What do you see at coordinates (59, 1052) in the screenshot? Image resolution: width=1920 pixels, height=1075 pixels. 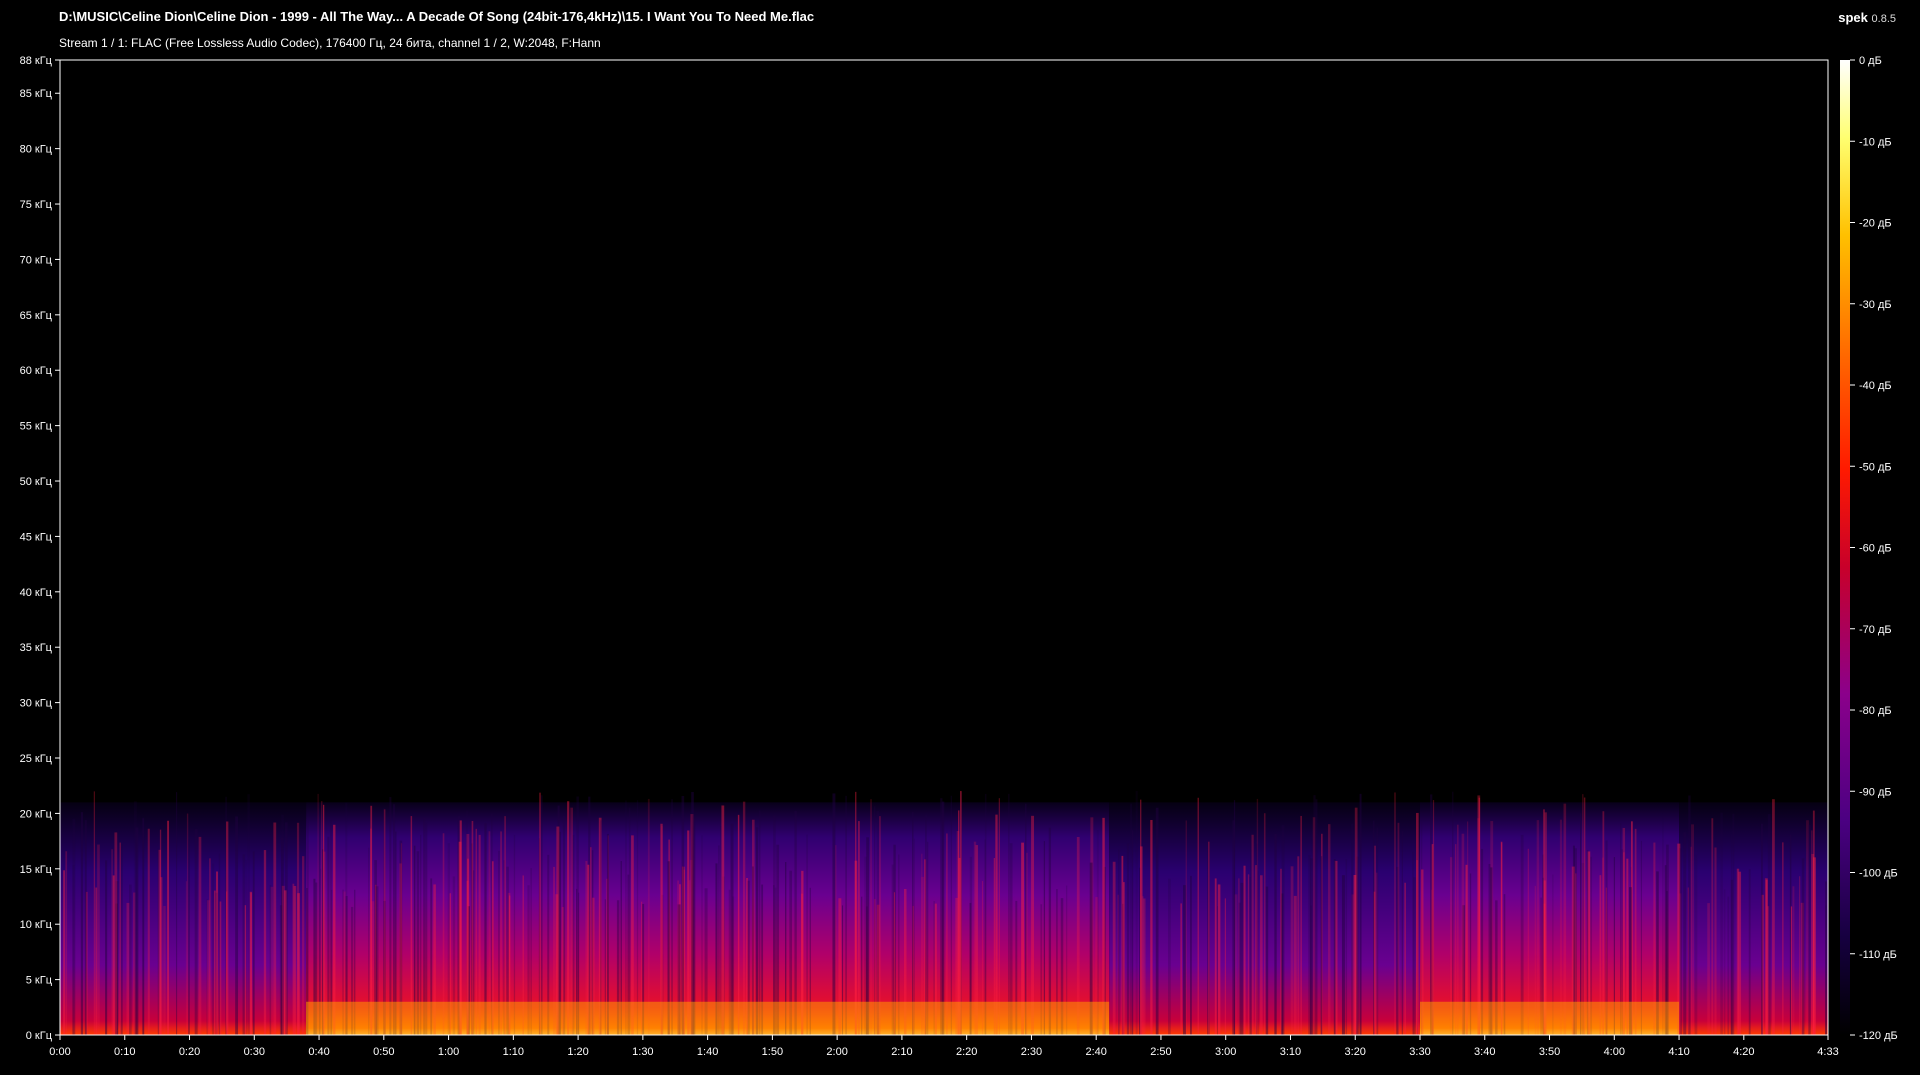 I see `x-tick-label: 0:00` at bounding box center [59, 1052].